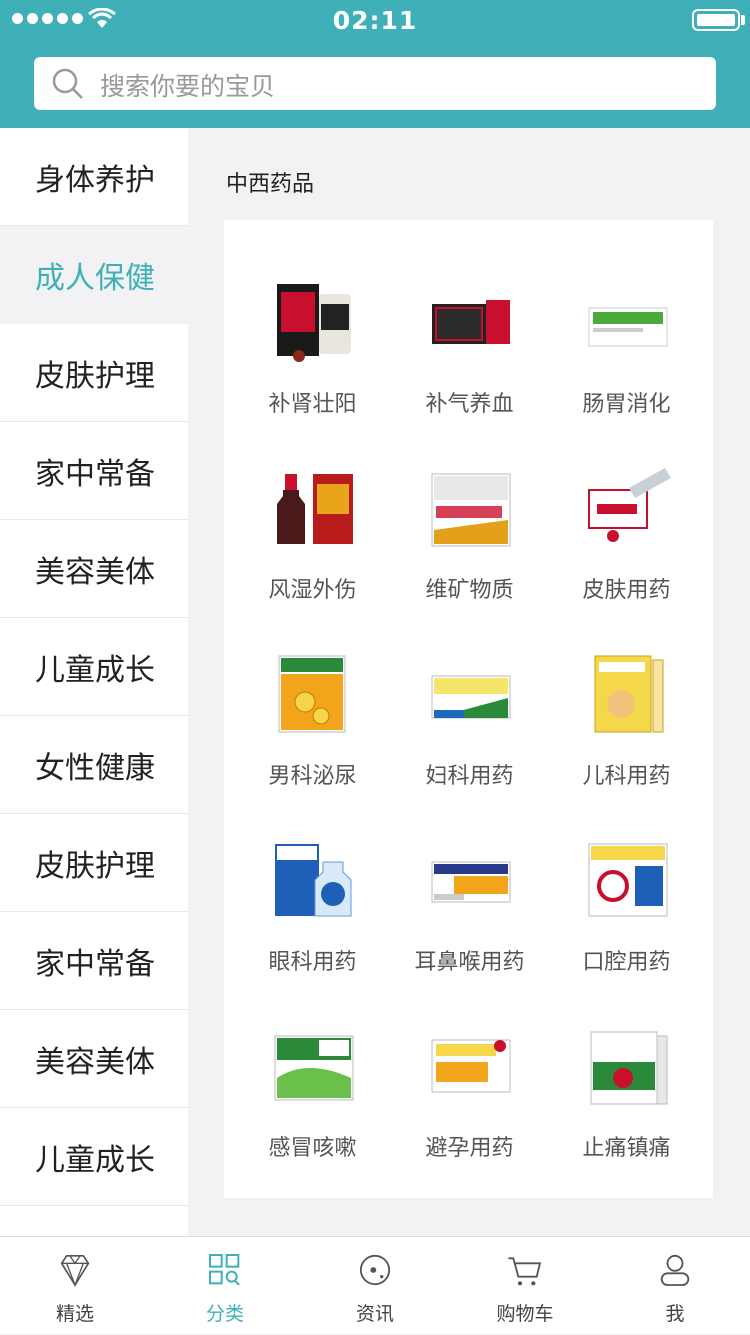 This screenshot has height=1335, width=750. I want to click on status-time: 02:11, so click(375, 20).